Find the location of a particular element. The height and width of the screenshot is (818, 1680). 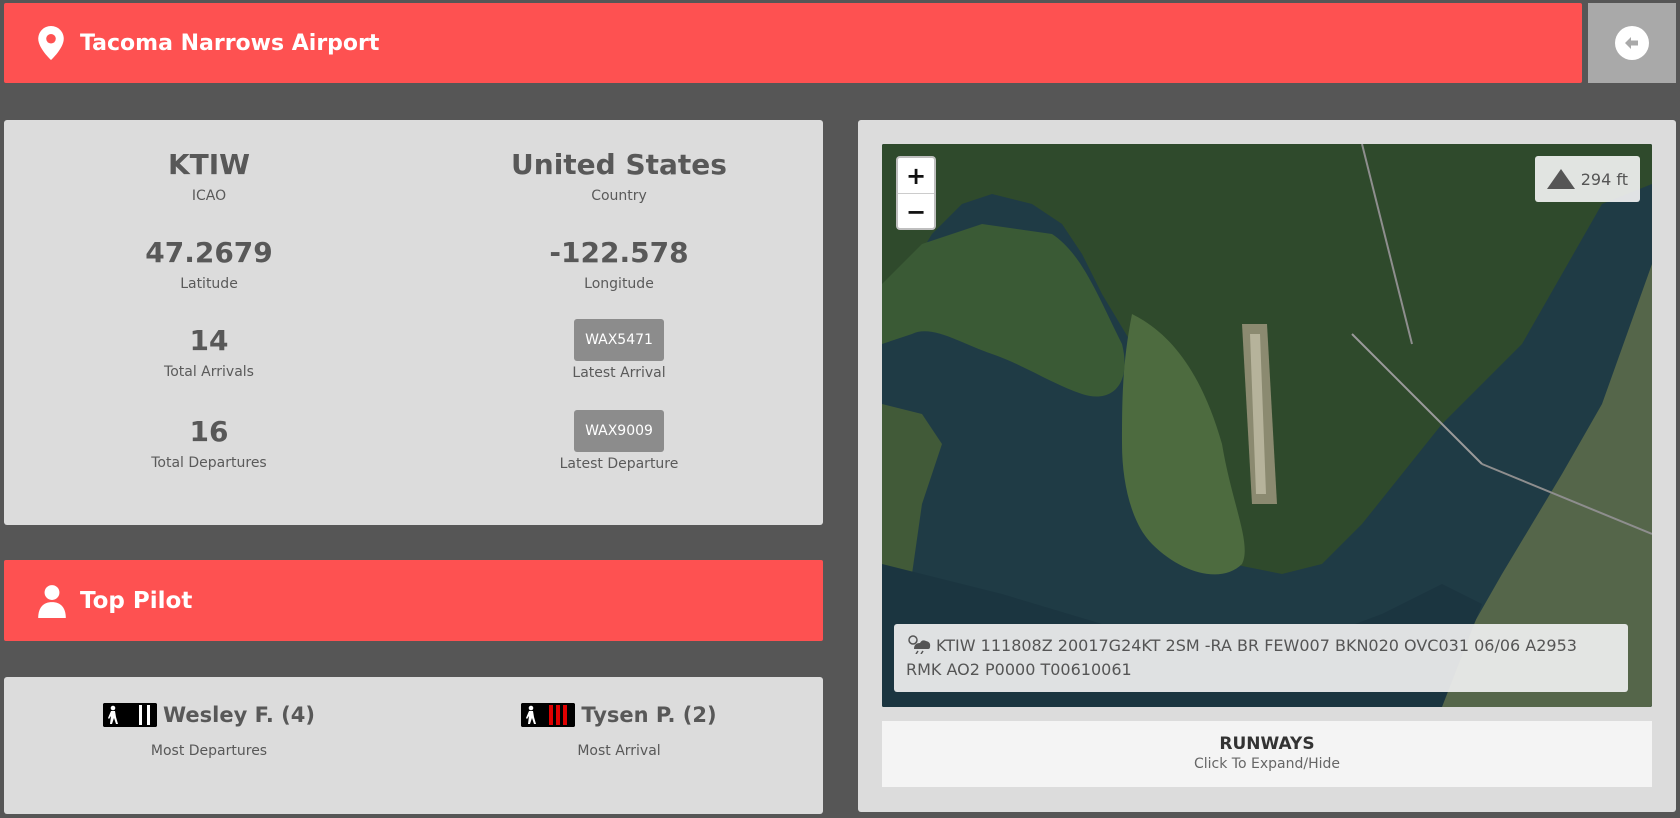

airport-title: Tacoma Narrows Airport is located at coordinates (230, 43).